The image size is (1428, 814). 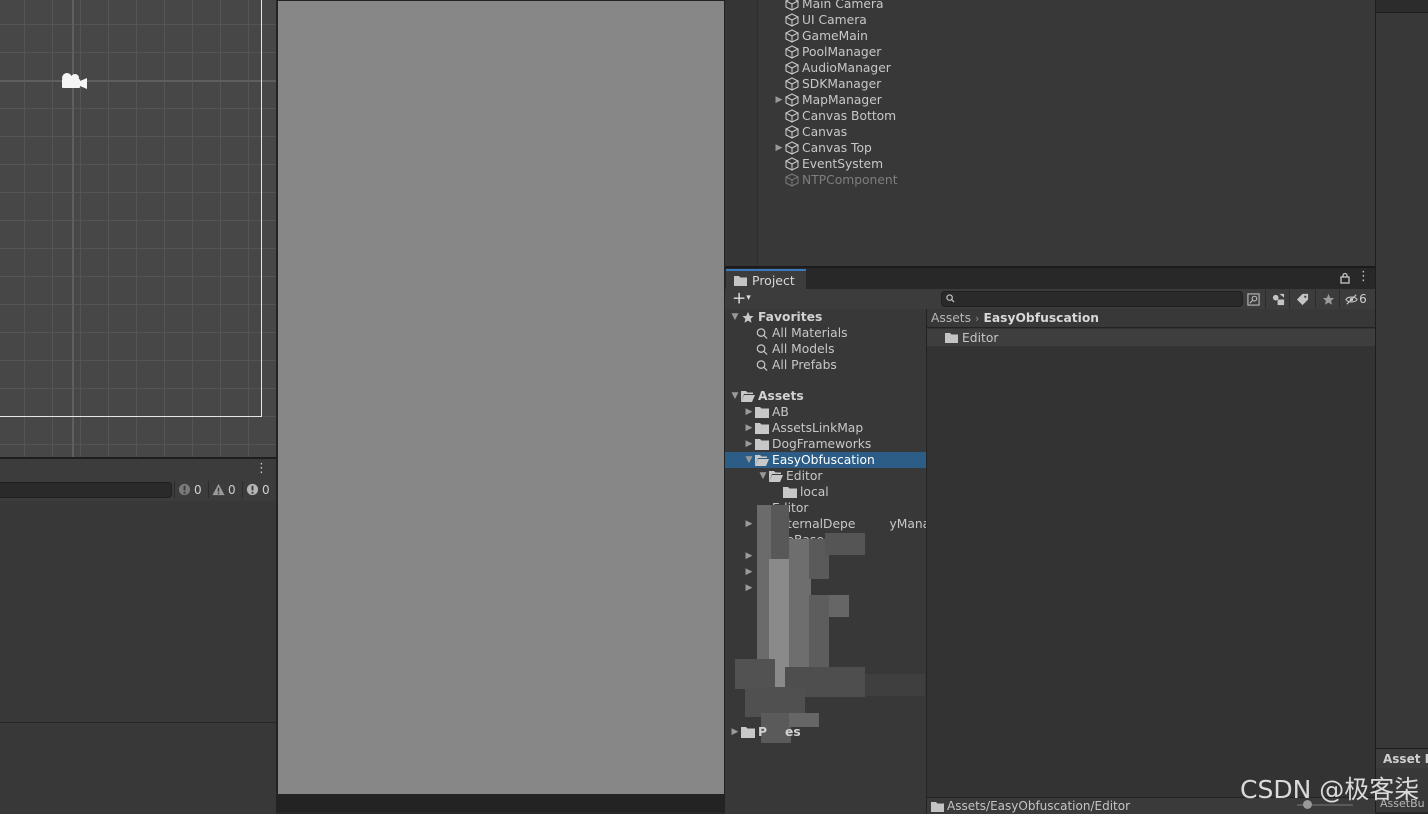 What do you see at coordinates (825, 492) in the screenshot?
I see `tree-folder-local: local` at bounding box center [825, 492].